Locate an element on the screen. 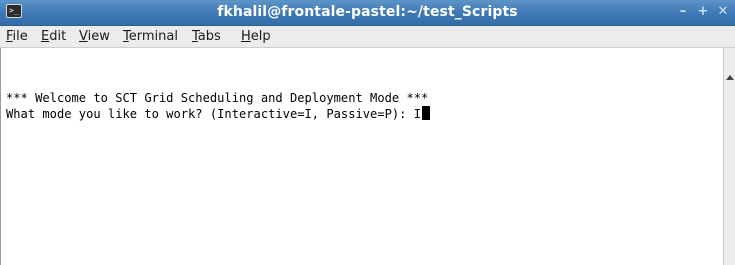 The height and width of the screenshot is (265, 735). menu-help-mnemonic: H is located at coordinates (246, 36).